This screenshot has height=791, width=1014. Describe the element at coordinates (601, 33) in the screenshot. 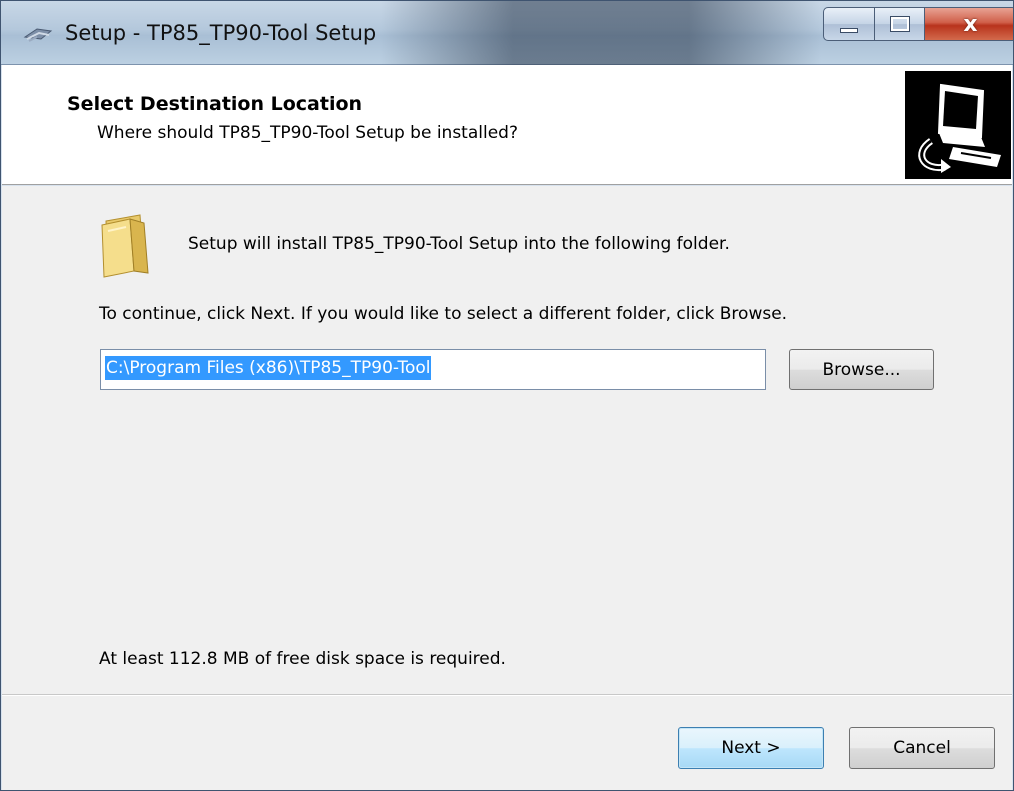

I see `title-bar-glass` at that location.